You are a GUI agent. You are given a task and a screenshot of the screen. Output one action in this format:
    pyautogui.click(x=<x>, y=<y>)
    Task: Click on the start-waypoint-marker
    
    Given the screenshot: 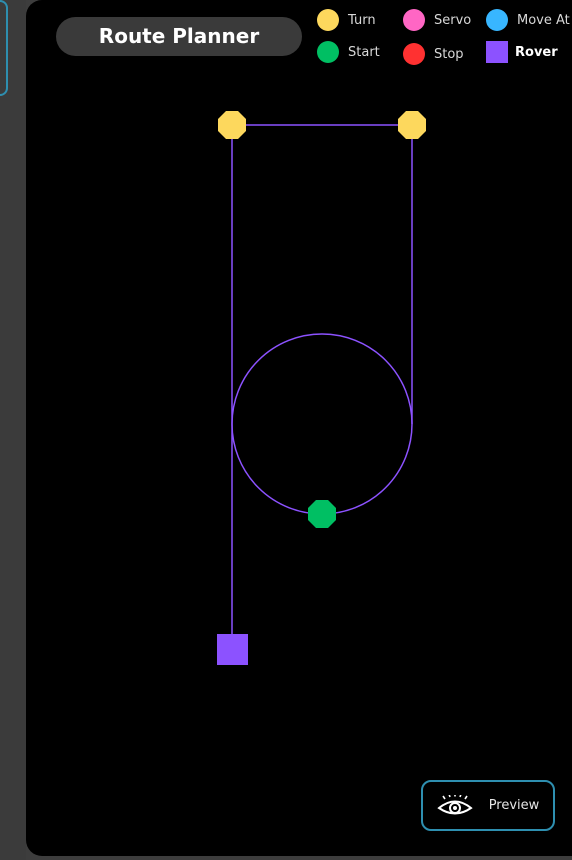 What is the action you would take?
    pyautogui.click(x=322, y=514)
    